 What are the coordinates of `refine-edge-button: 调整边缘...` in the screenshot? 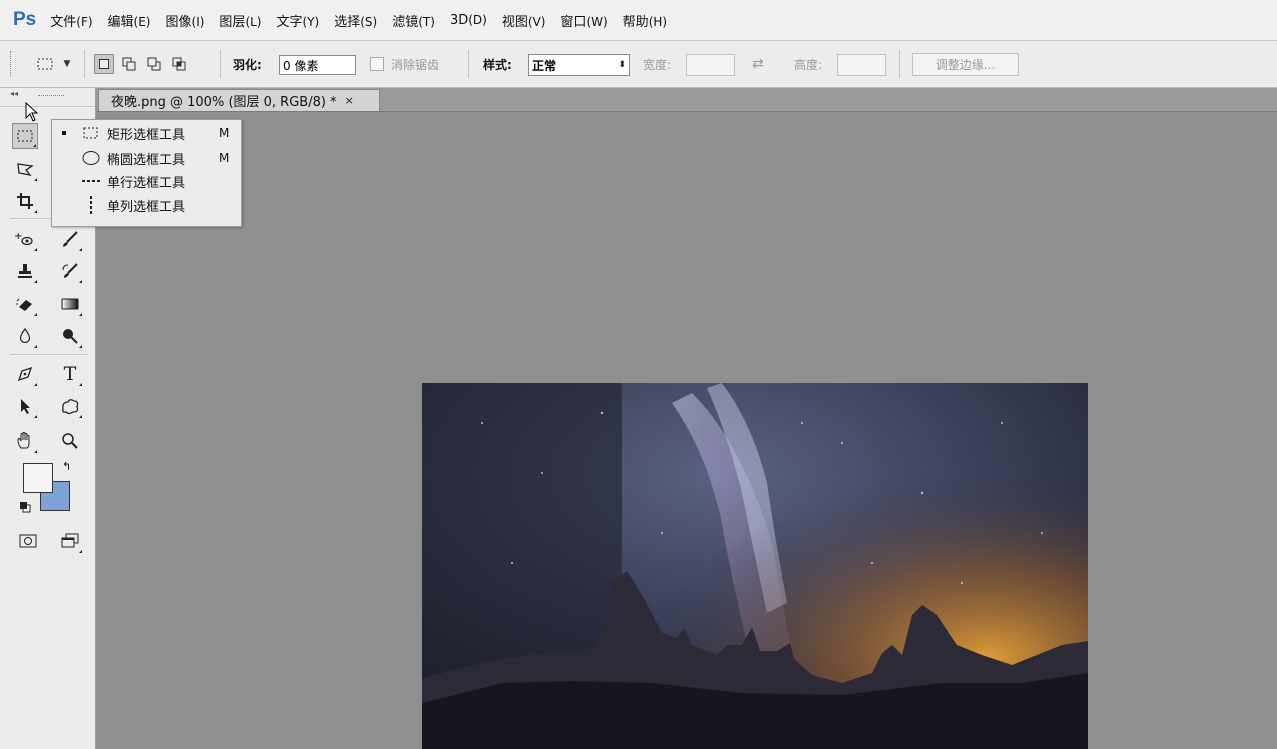 It's located at (965, 64).